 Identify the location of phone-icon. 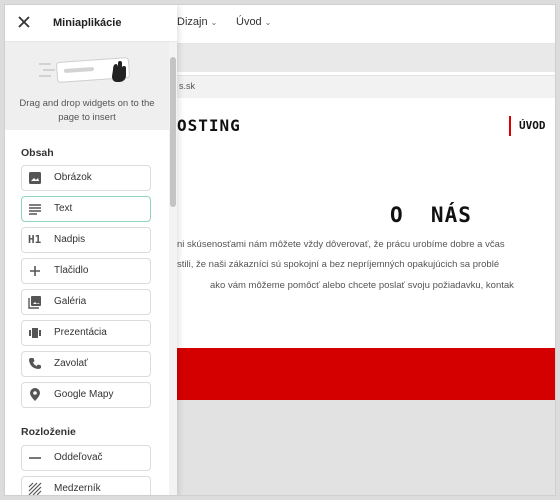
(35, 364).